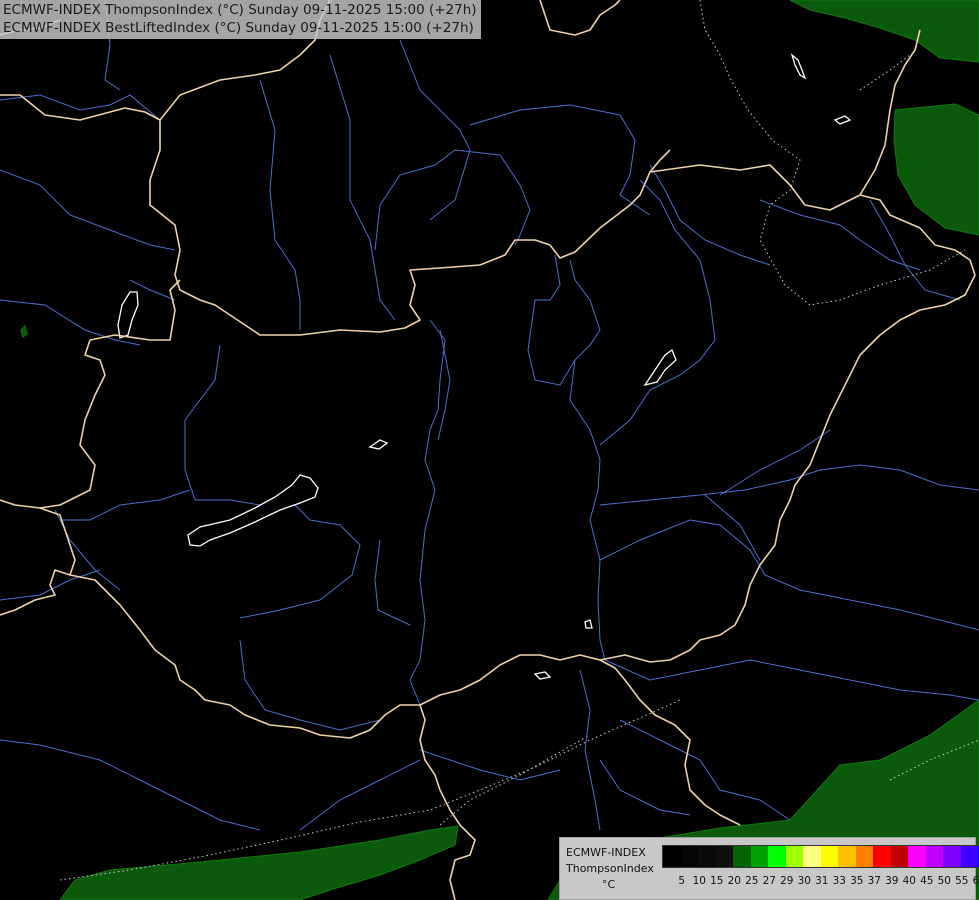 This screenshot has width=979, height=900. What do you see at coordinates (909, 881) in the screenshot?
I see `legend-tick-label: 40` at bounding box center [909, 881].